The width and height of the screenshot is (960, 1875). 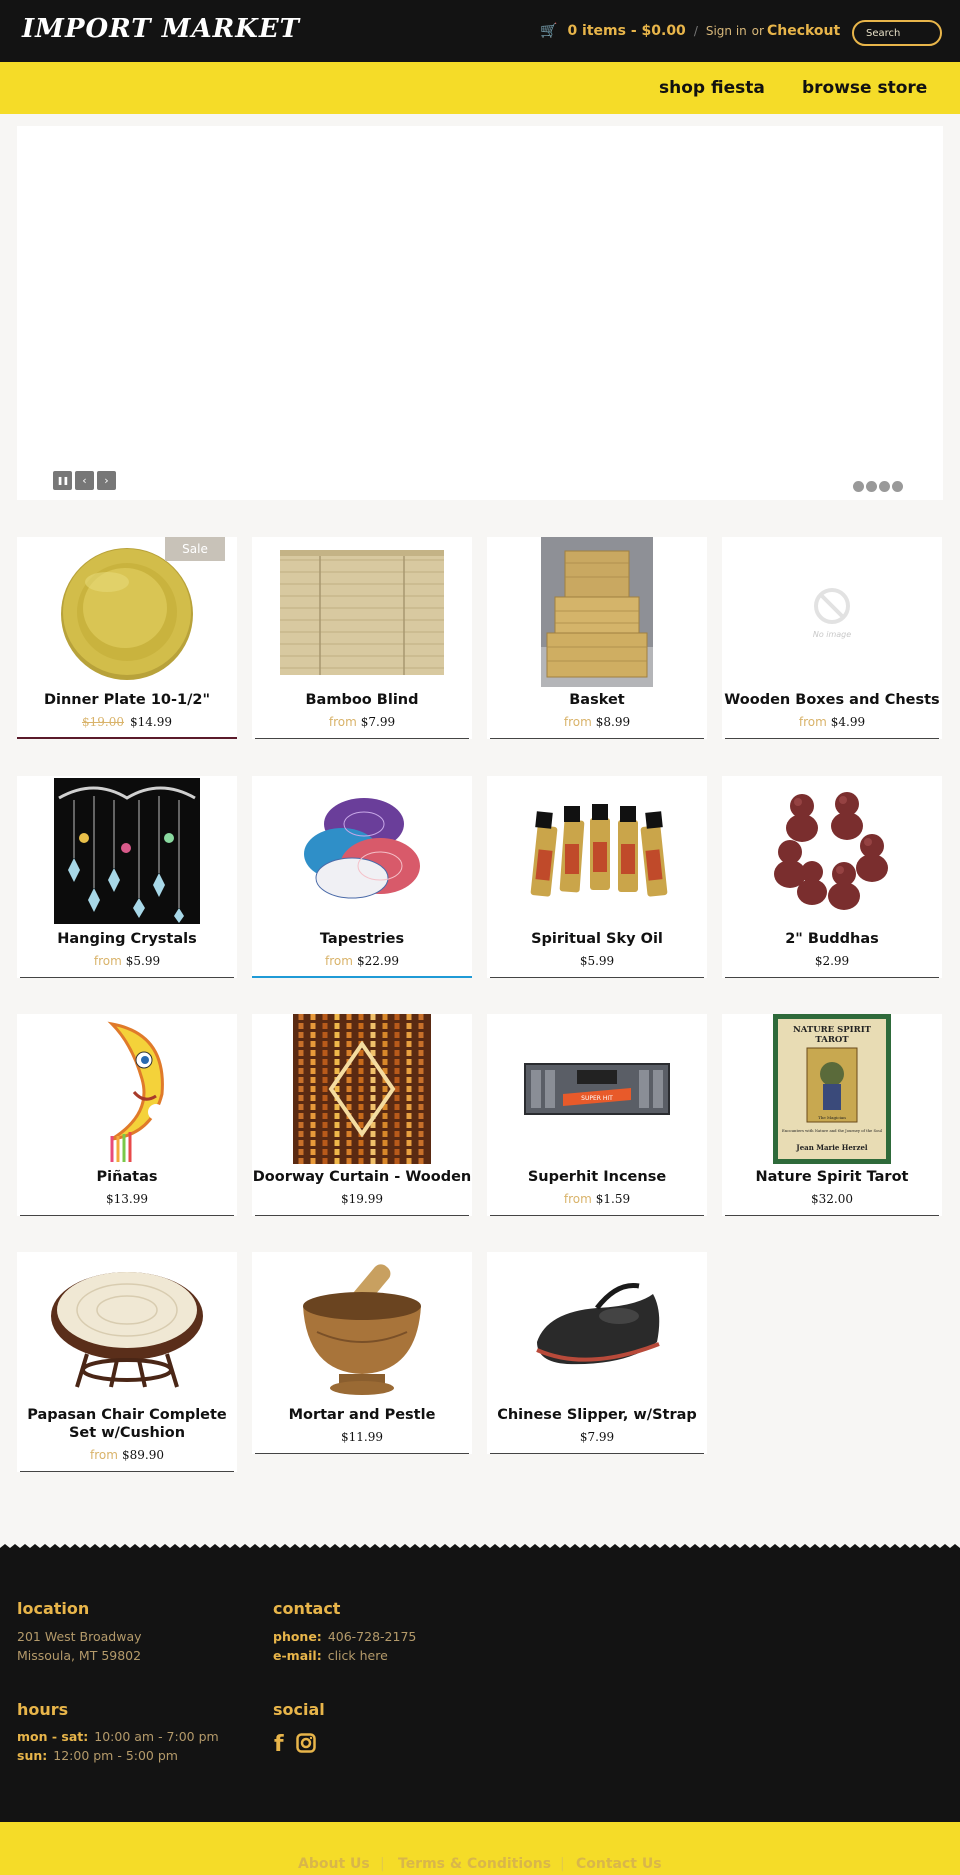 I want to click on product-image-mortar-pestle, so click(x=362, y=1327).